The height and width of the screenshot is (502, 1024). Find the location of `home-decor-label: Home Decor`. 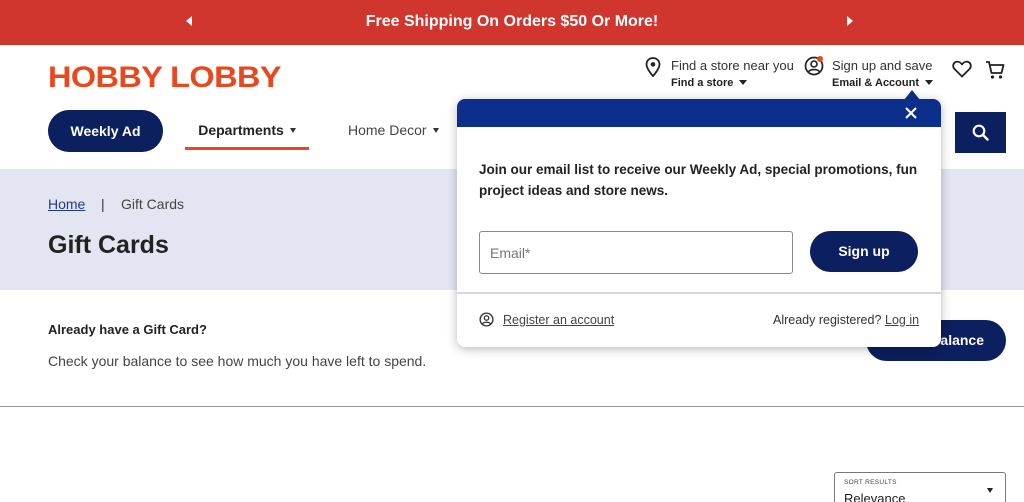

home-decor-label: Home Decor is located at coordinates (387, 130).